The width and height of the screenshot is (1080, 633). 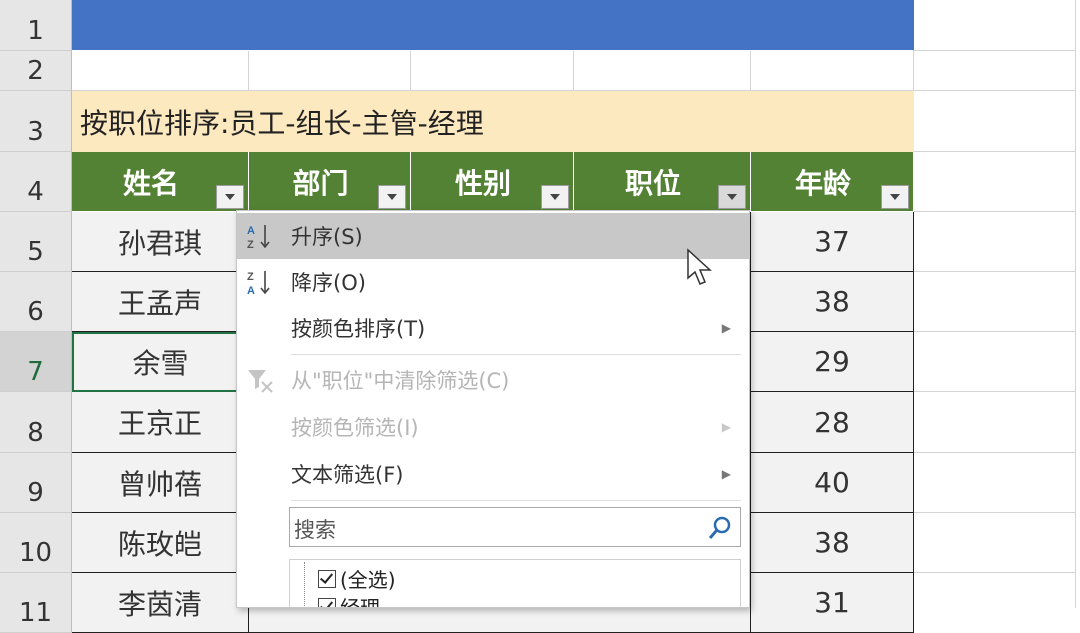 What do you see at coordinates (328, 283) in the screenshot?
I see `menu-label: 降序(O)` at bounding box center [328, 283].